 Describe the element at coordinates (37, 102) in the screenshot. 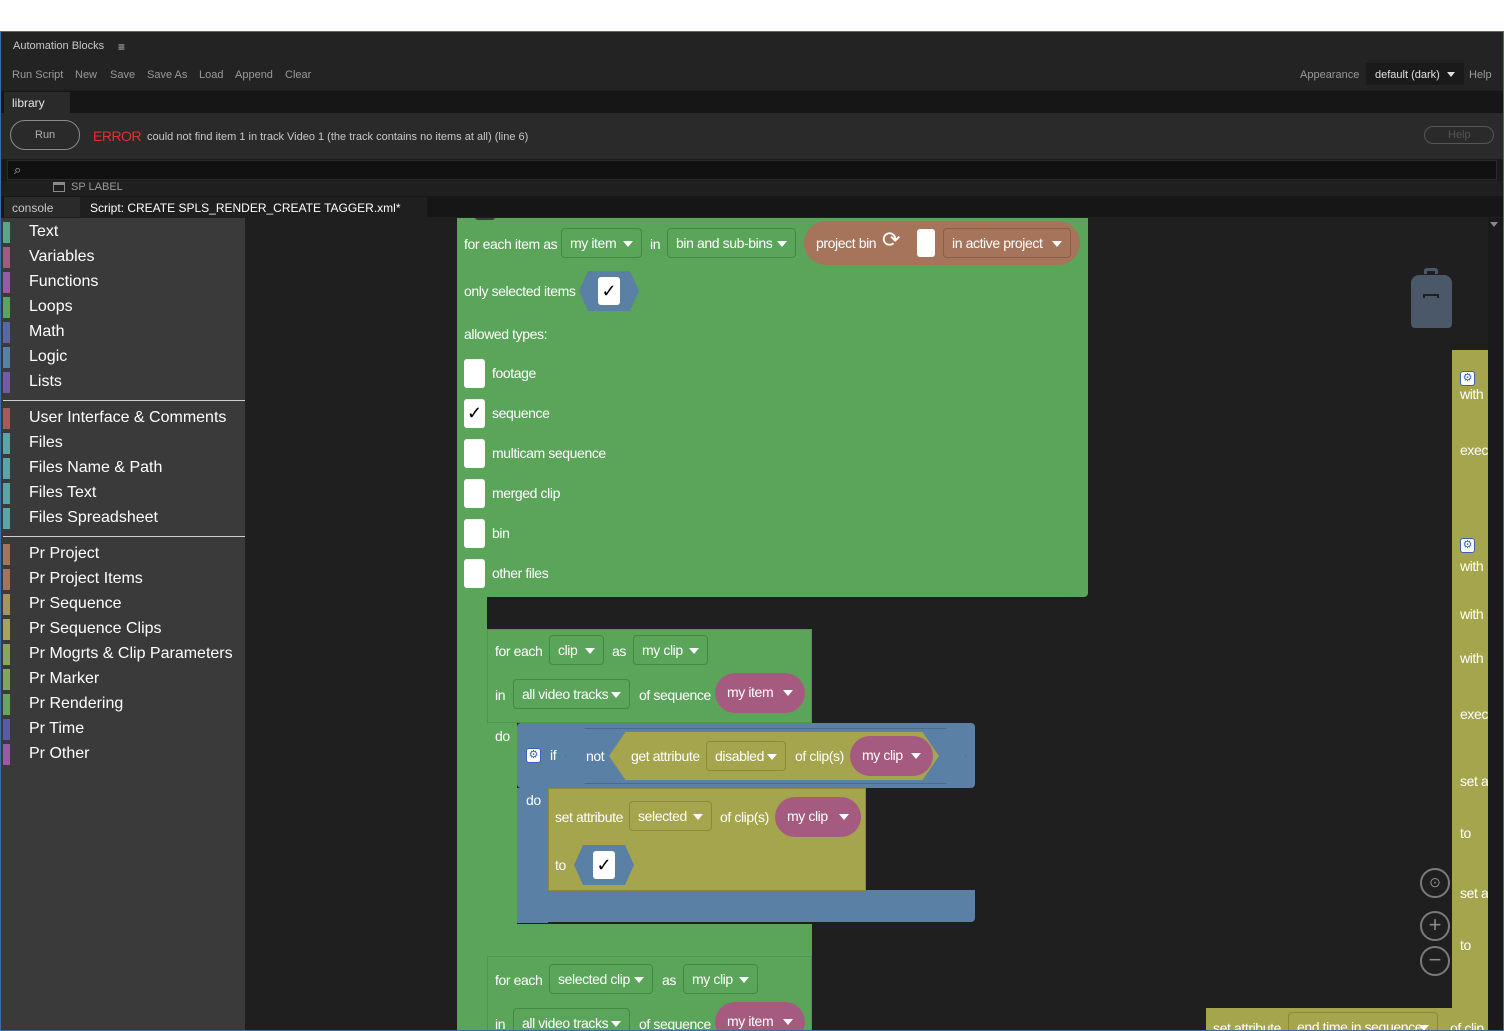

I see `tab-library: library` at that location.